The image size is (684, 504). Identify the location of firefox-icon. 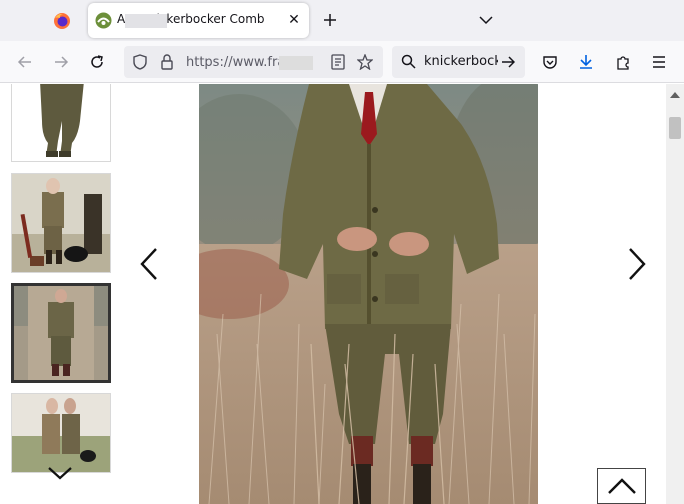
(62, 21).